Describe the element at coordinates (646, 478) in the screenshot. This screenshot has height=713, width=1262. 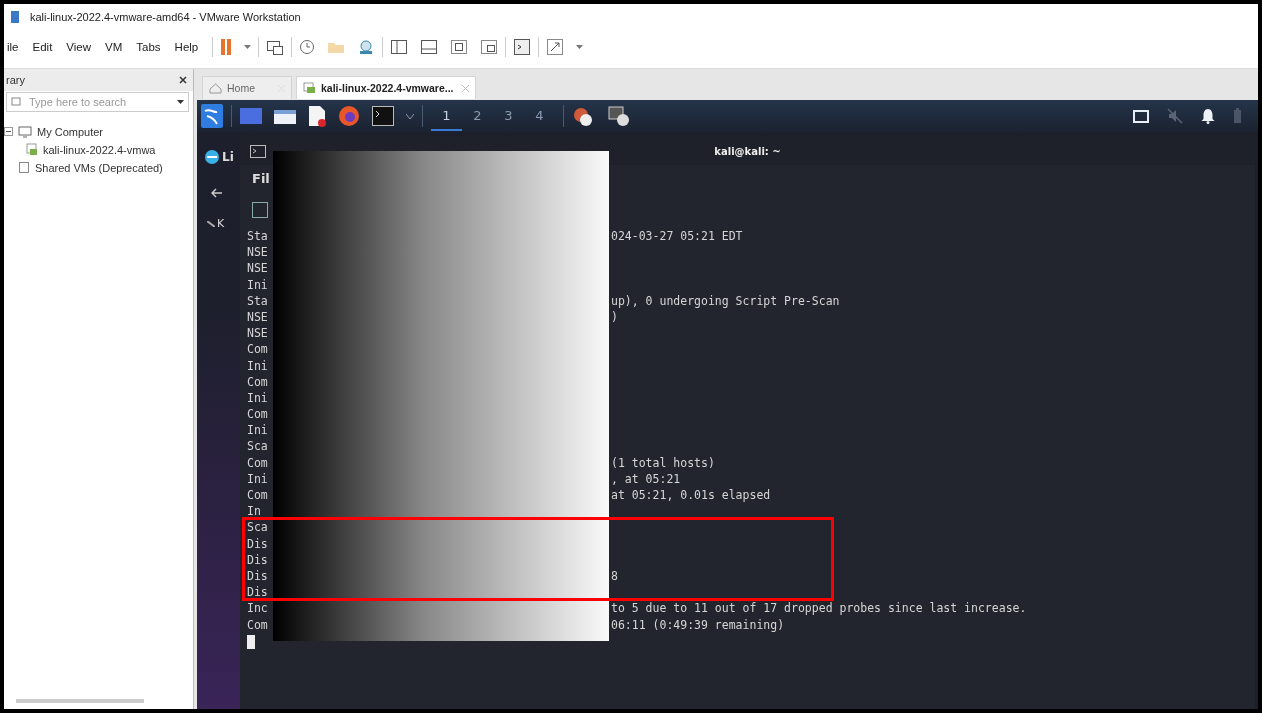
I see `terminal-text: , at 05:21` at that location.